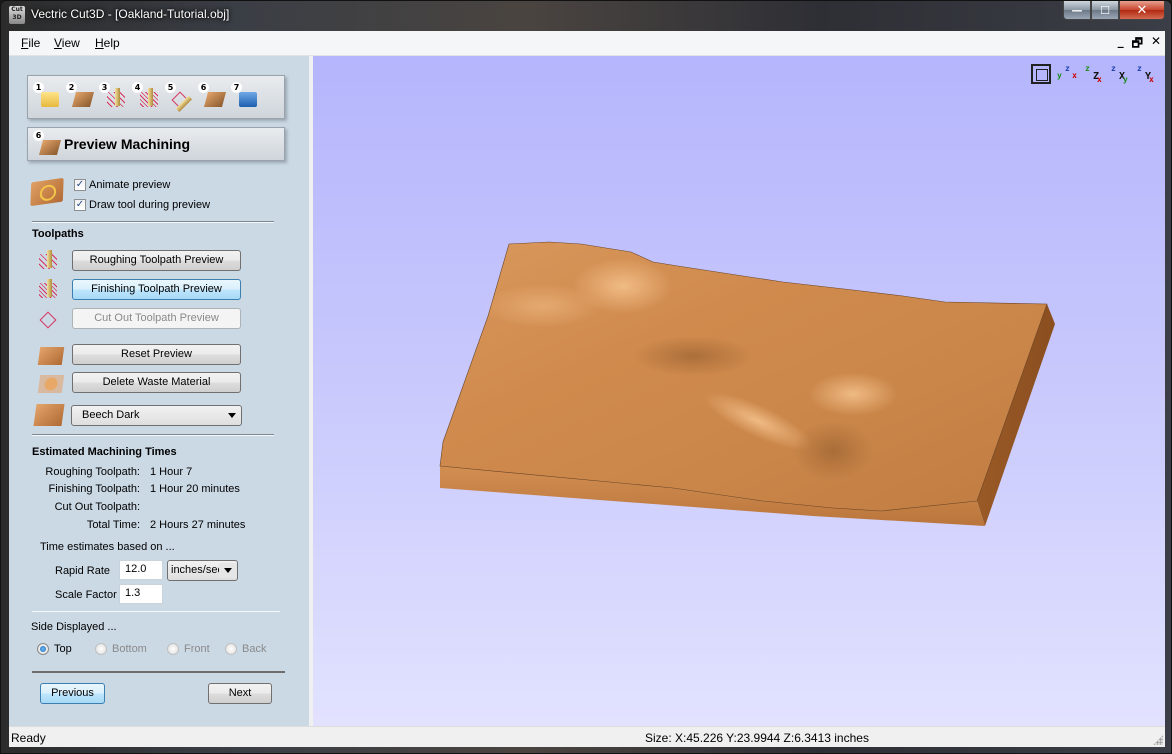 The width and height of the screenshot is (1172, 754). I want to click on step-7-save-button: 7, so click(244, 96).